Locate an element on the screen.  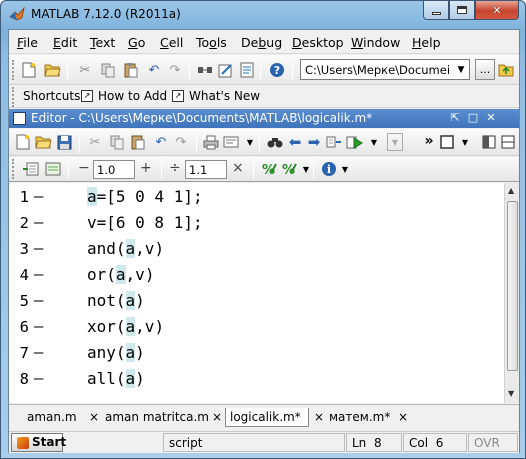
scroll-up-icon: ▲ is located at coordinates (511, 190).